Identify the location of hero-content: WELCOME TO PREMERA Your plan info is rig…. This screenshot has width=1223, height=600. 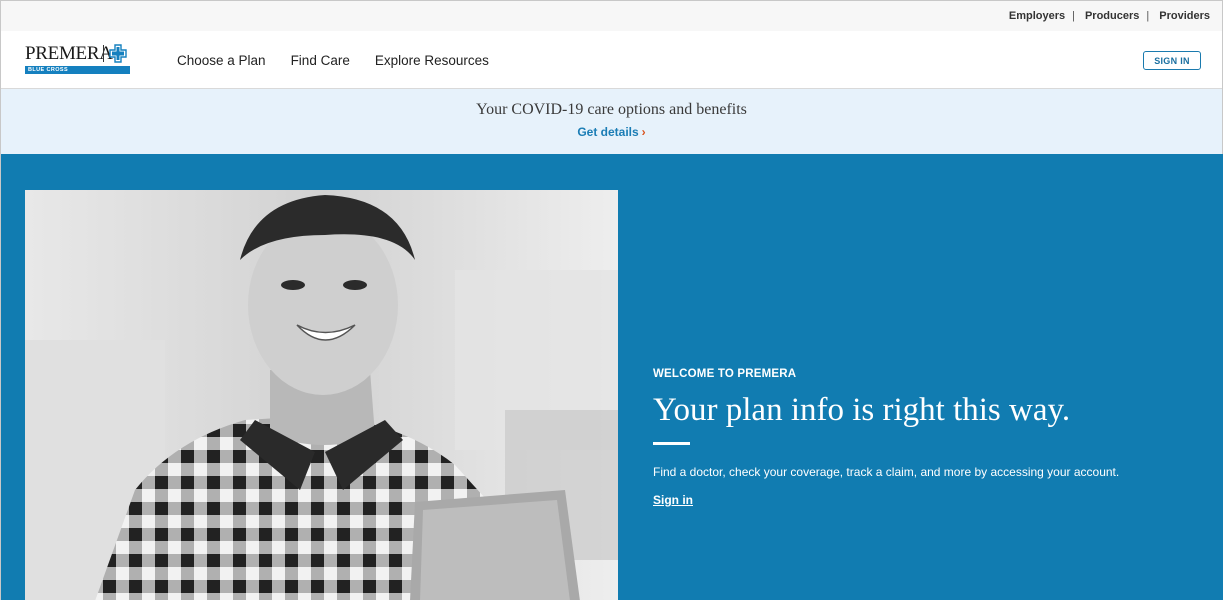
(933, 438).